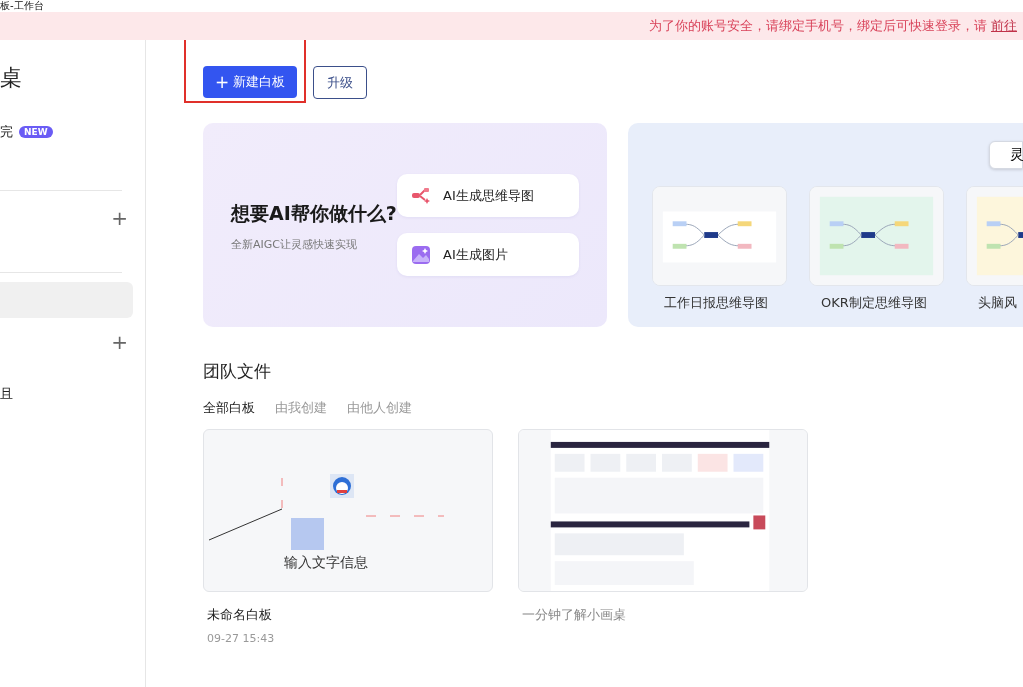 The height and width of the screenshot is (687, 1023). Describe the element at coordinates (716, 303) in the screenshot. I see `template-label: 工作日报思维导图` at that location.